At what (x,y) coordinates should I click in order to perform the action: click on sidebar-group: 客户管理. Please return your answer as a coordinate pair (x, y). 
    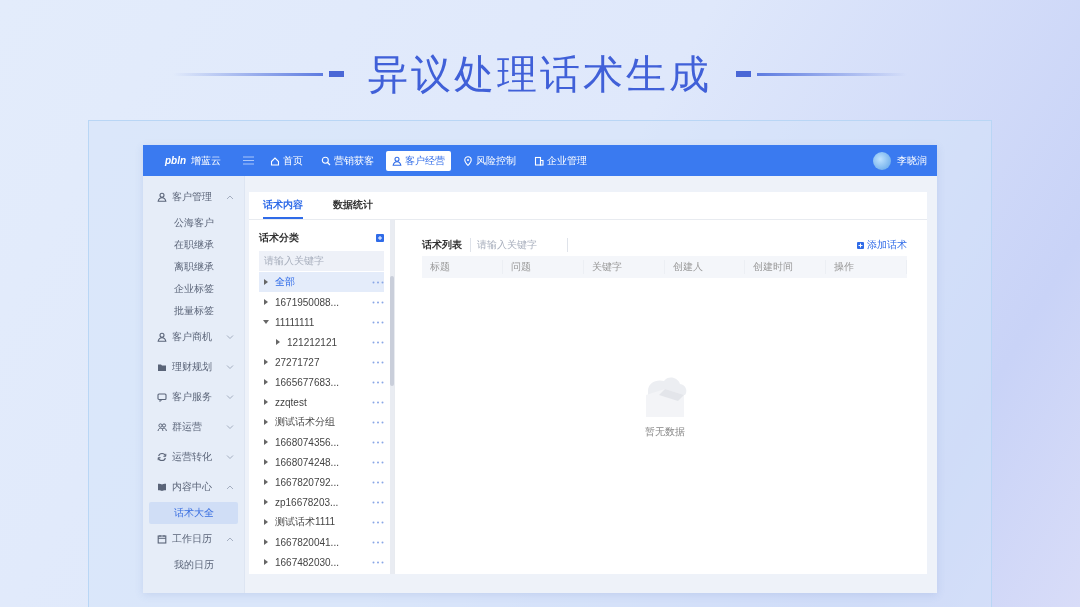
    Looking at the image, I should click on (193, 197).